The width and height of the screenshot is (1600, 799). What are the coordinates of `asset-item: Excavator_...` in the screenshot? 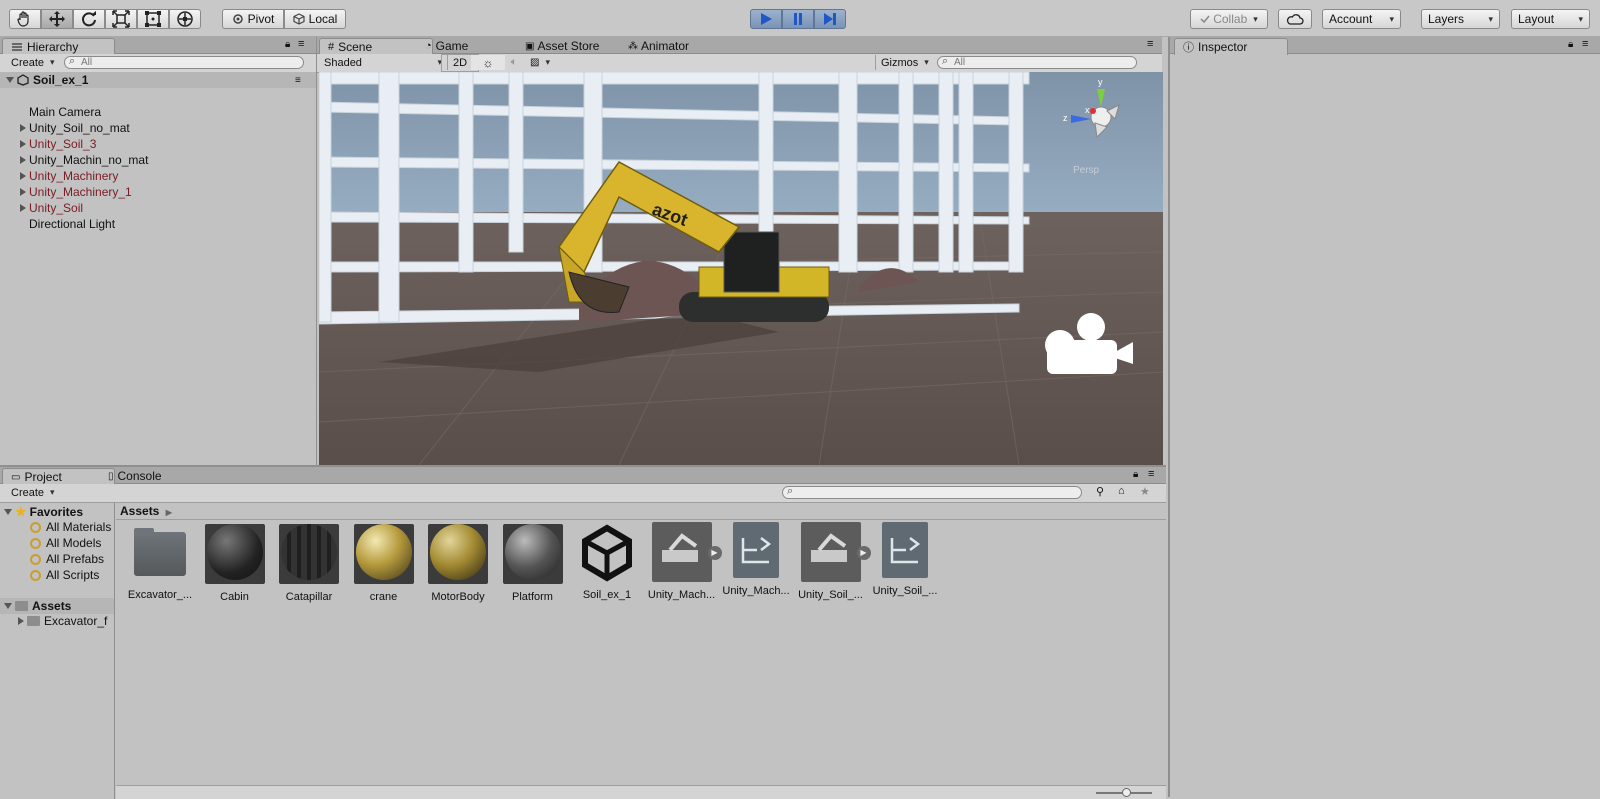 It's located at (160, 561).